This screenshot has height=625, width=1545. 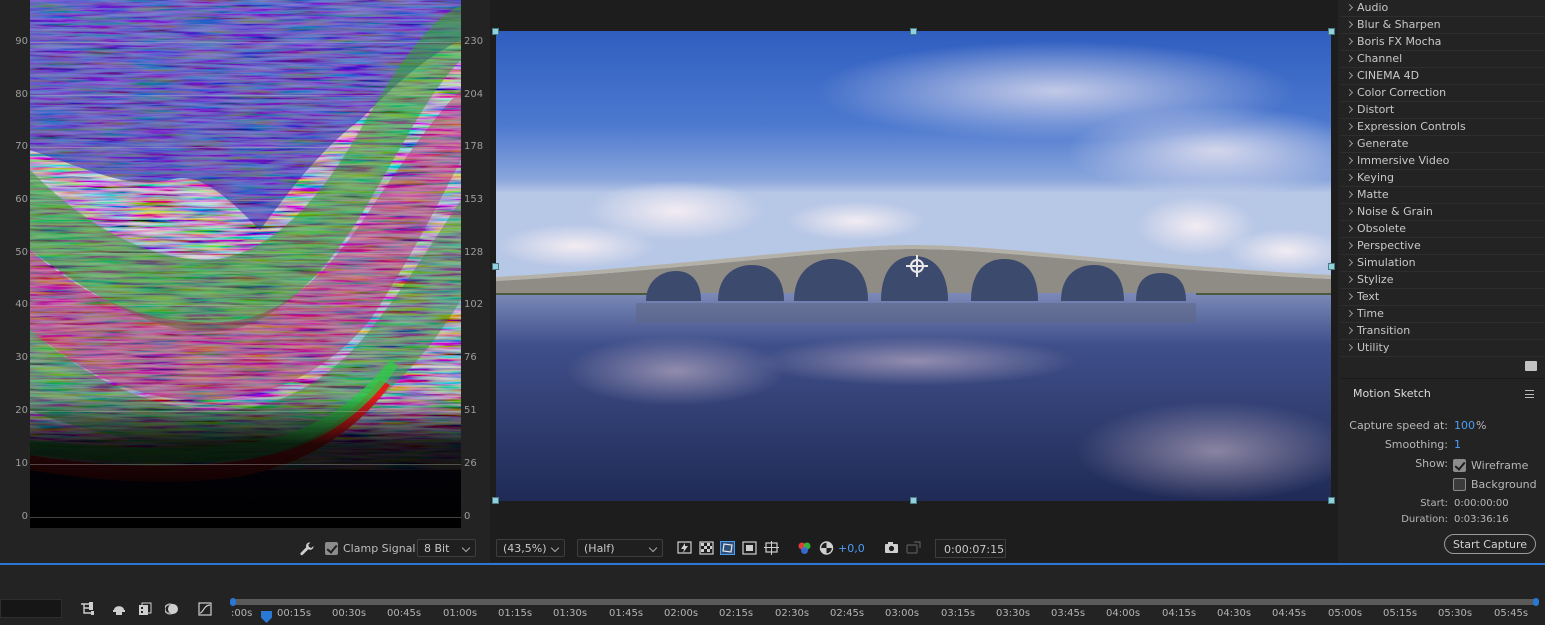 I want to click on start-capture-button: Start Capture, so click(x=1490, y=544).